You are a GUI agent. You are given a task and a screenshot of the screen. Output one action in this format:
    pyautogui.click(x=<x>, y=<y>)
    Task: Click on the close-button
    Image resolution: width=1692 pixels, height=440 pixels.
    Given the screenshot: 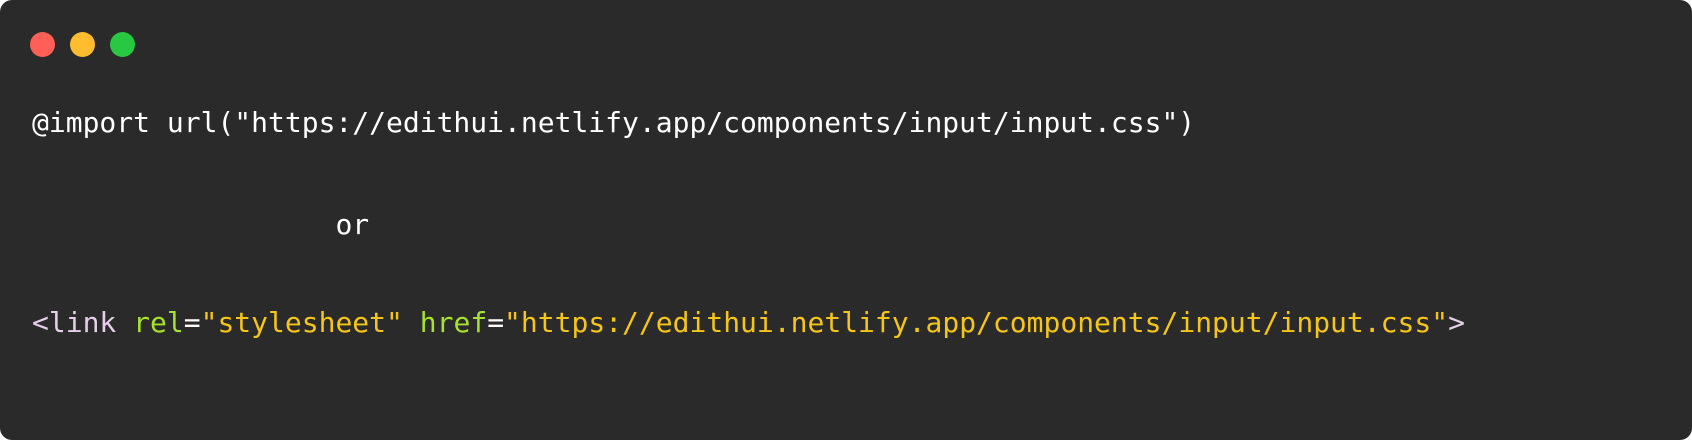 What is the action you would take?
    pyautogui.click(x=42, y=44)
    